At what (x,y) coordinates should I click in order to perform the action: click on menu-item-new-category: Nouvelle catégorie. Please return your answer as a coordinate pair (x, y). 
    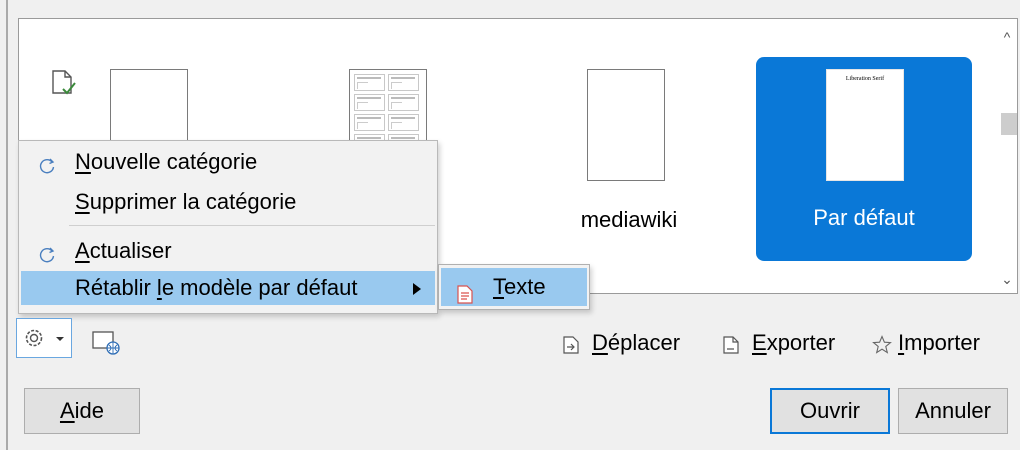
    Looking at the image, I should click on (228, 162).